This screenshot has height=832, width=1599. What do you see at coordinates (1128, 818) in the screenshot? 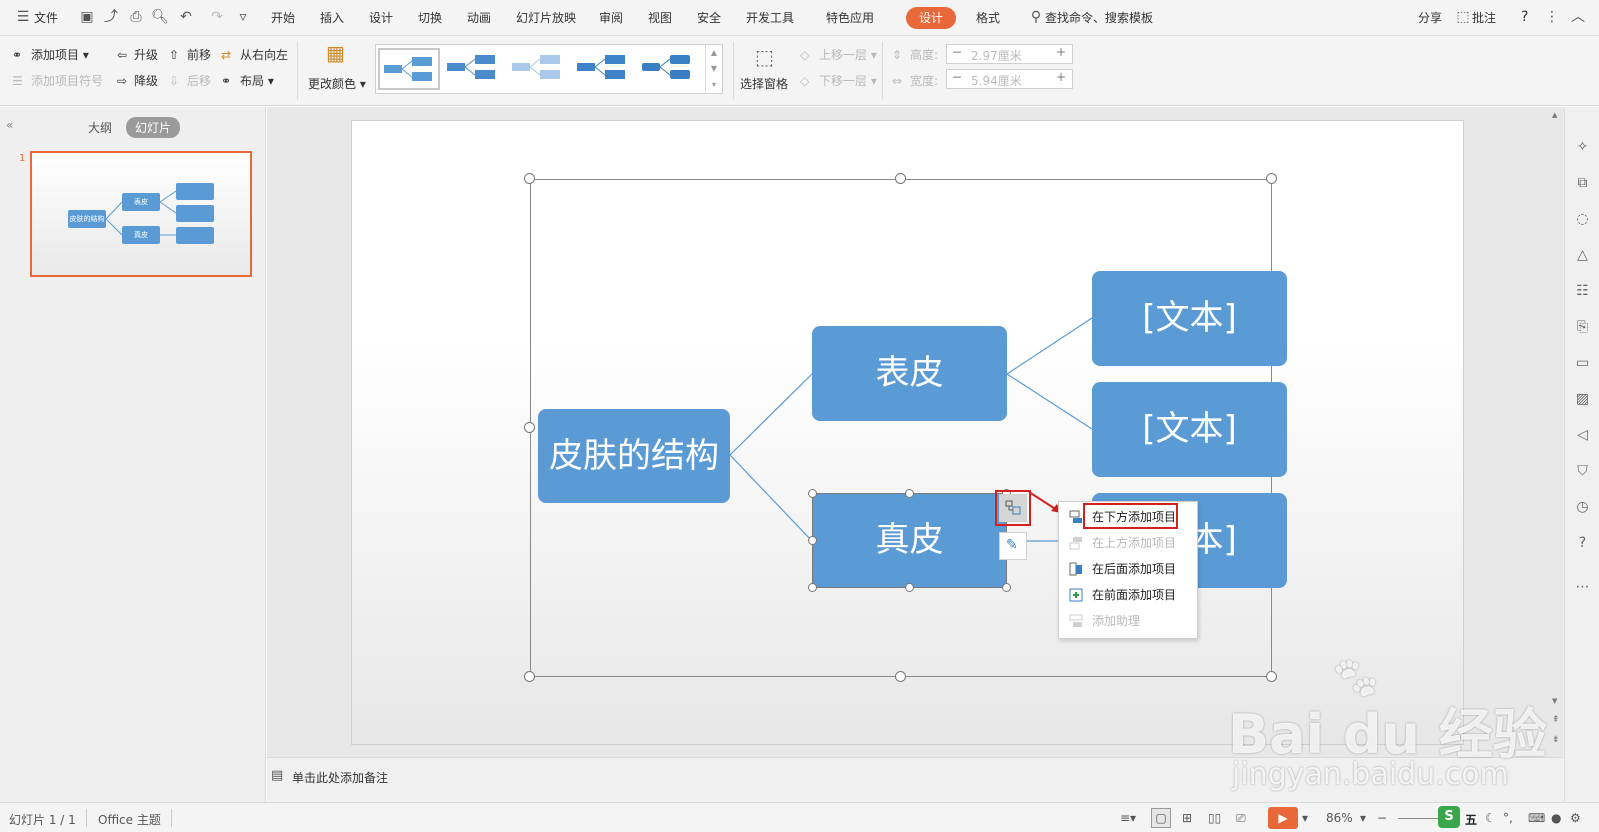
I see `notes-toggle-icon: ≡▾` at bounding box center [1128, 818].